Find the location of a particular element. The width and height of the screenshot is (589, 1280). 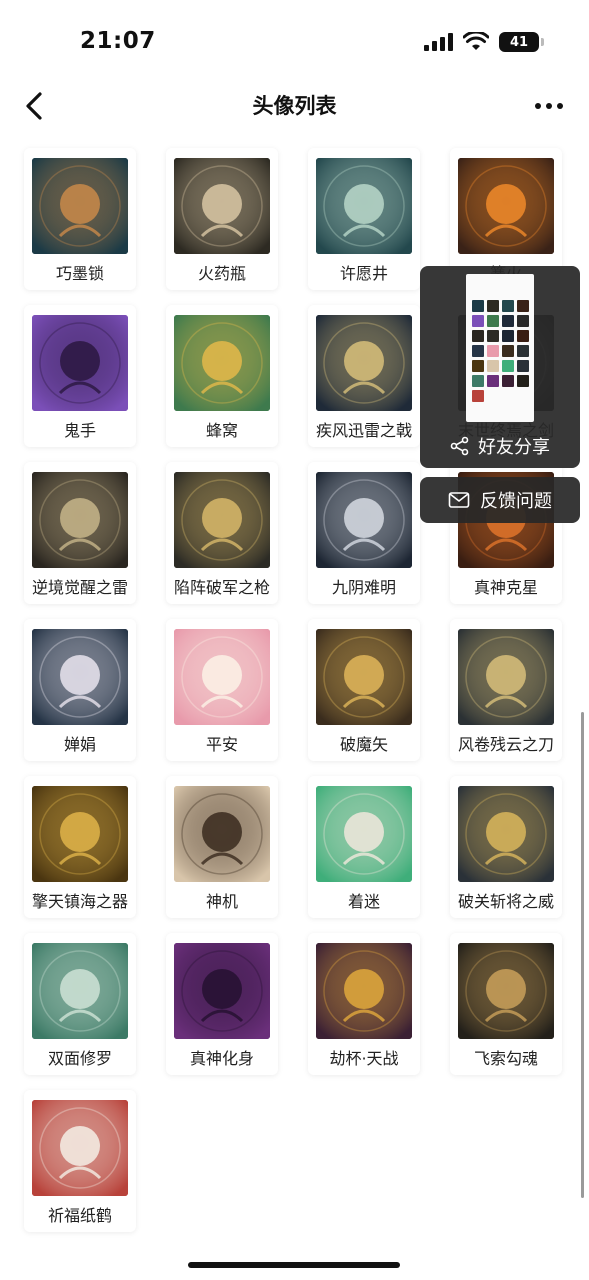

home-indicator is located at coordinates (294, 1265).